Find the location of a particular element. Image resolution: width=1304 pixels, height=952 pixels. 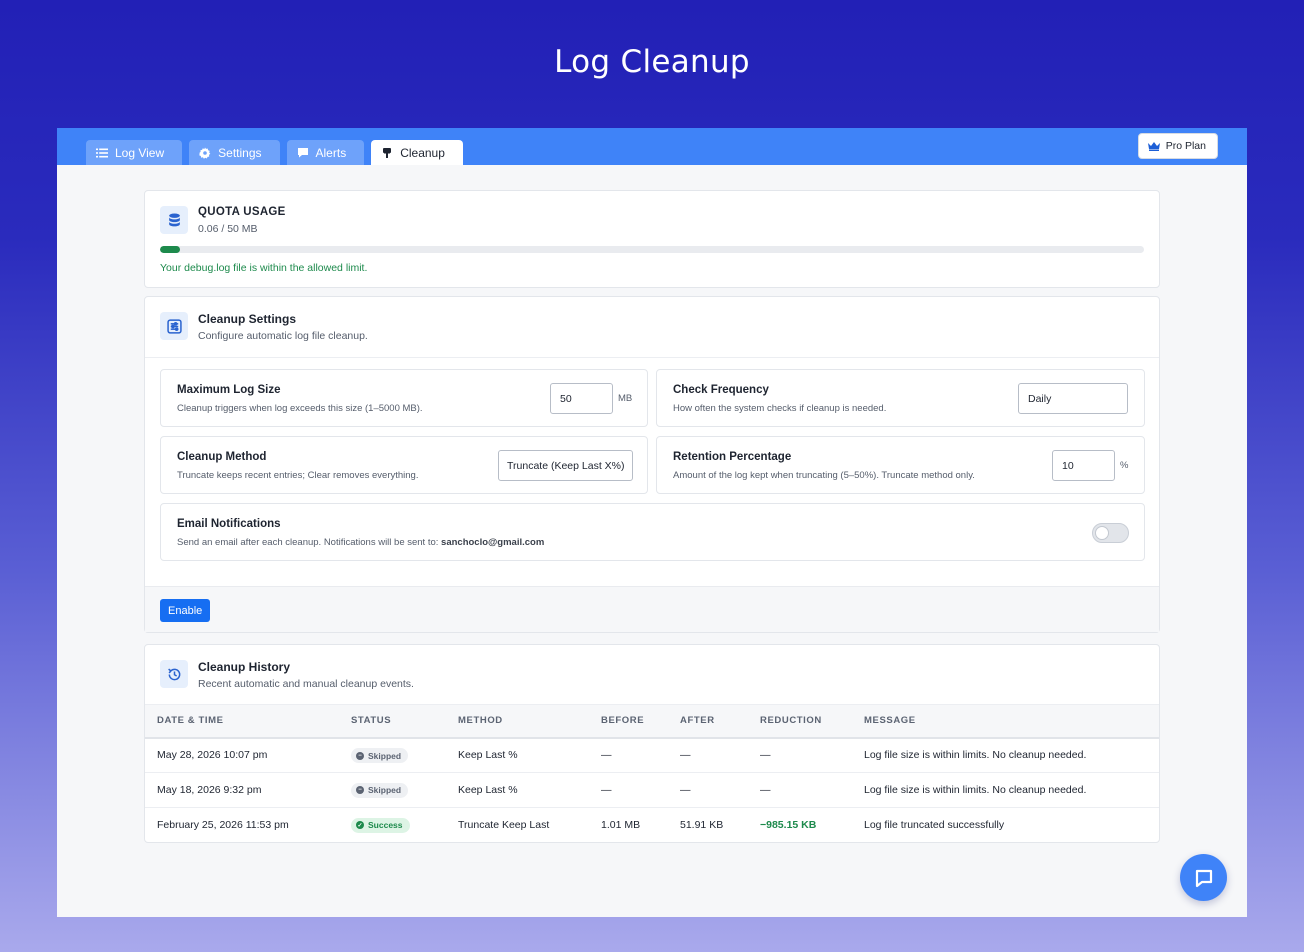

setting-title: Maximum Log Size is located at coordinates (229, 390).